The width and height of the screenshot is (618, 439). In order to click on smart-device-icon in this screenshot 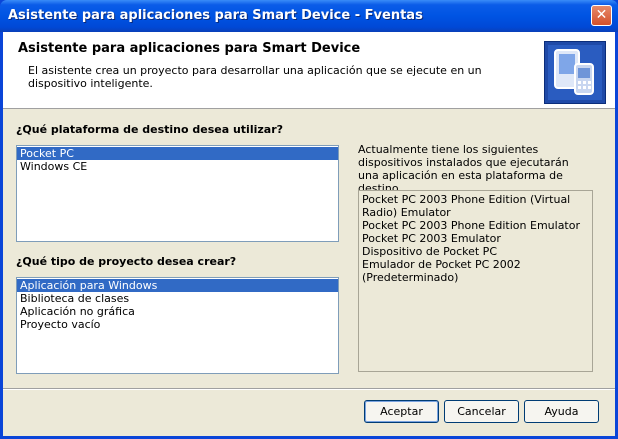, I will do `click(575, 72)`.